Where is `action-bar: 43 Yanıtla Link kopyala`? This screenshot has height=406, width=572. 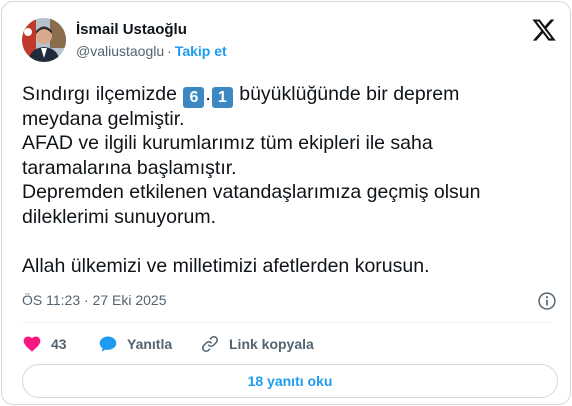 action-bar: 43 Yanıtla Link kopyala is located at coordinates (282, 344).